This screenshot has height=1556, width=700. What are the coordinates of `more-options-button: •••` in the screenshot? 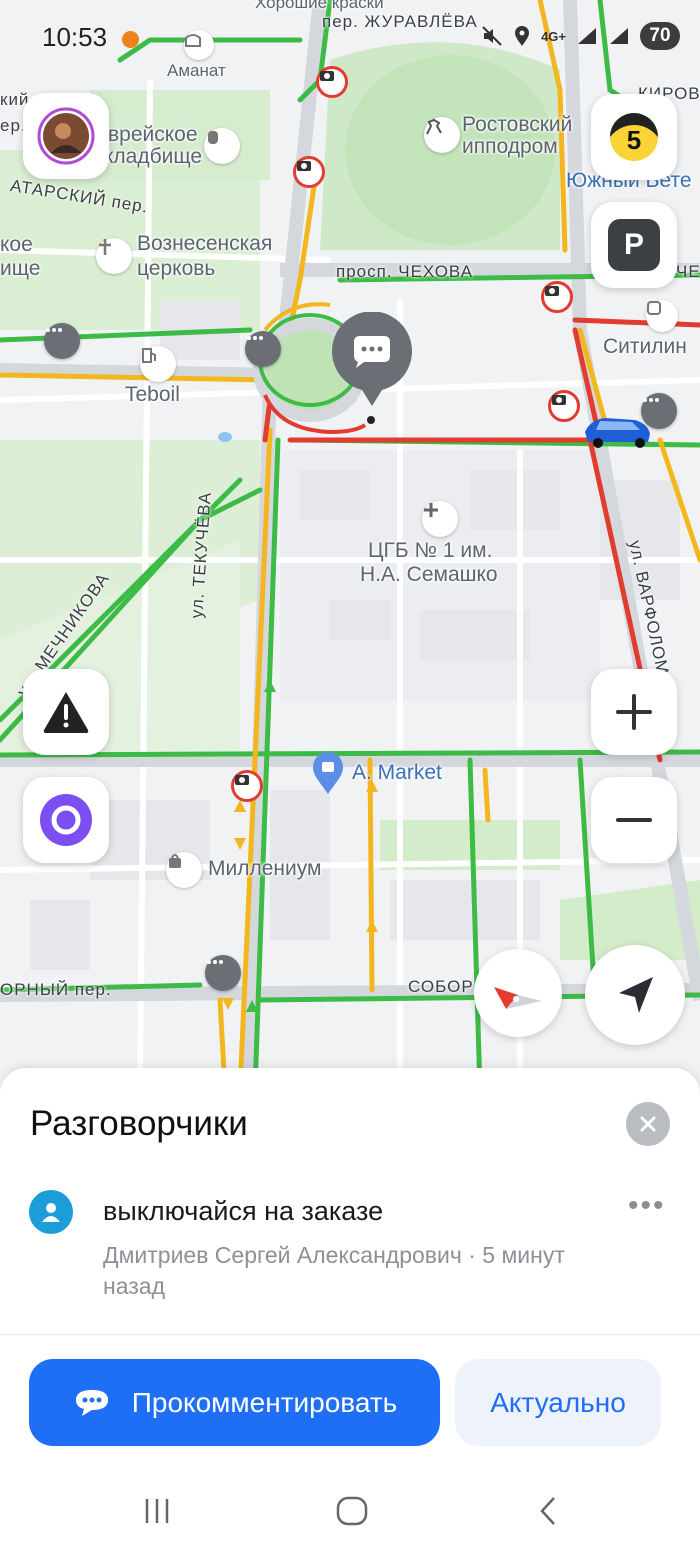 It's located at (647, 1206).